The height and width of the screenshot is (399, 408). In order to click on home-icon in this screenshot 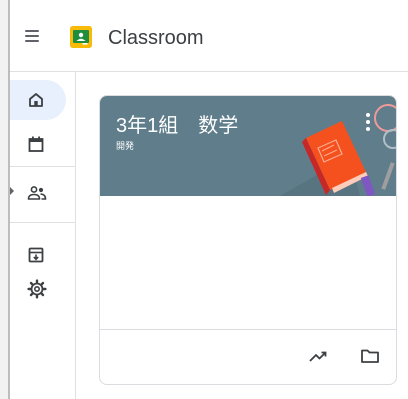, I will do `click(36, 100)`.